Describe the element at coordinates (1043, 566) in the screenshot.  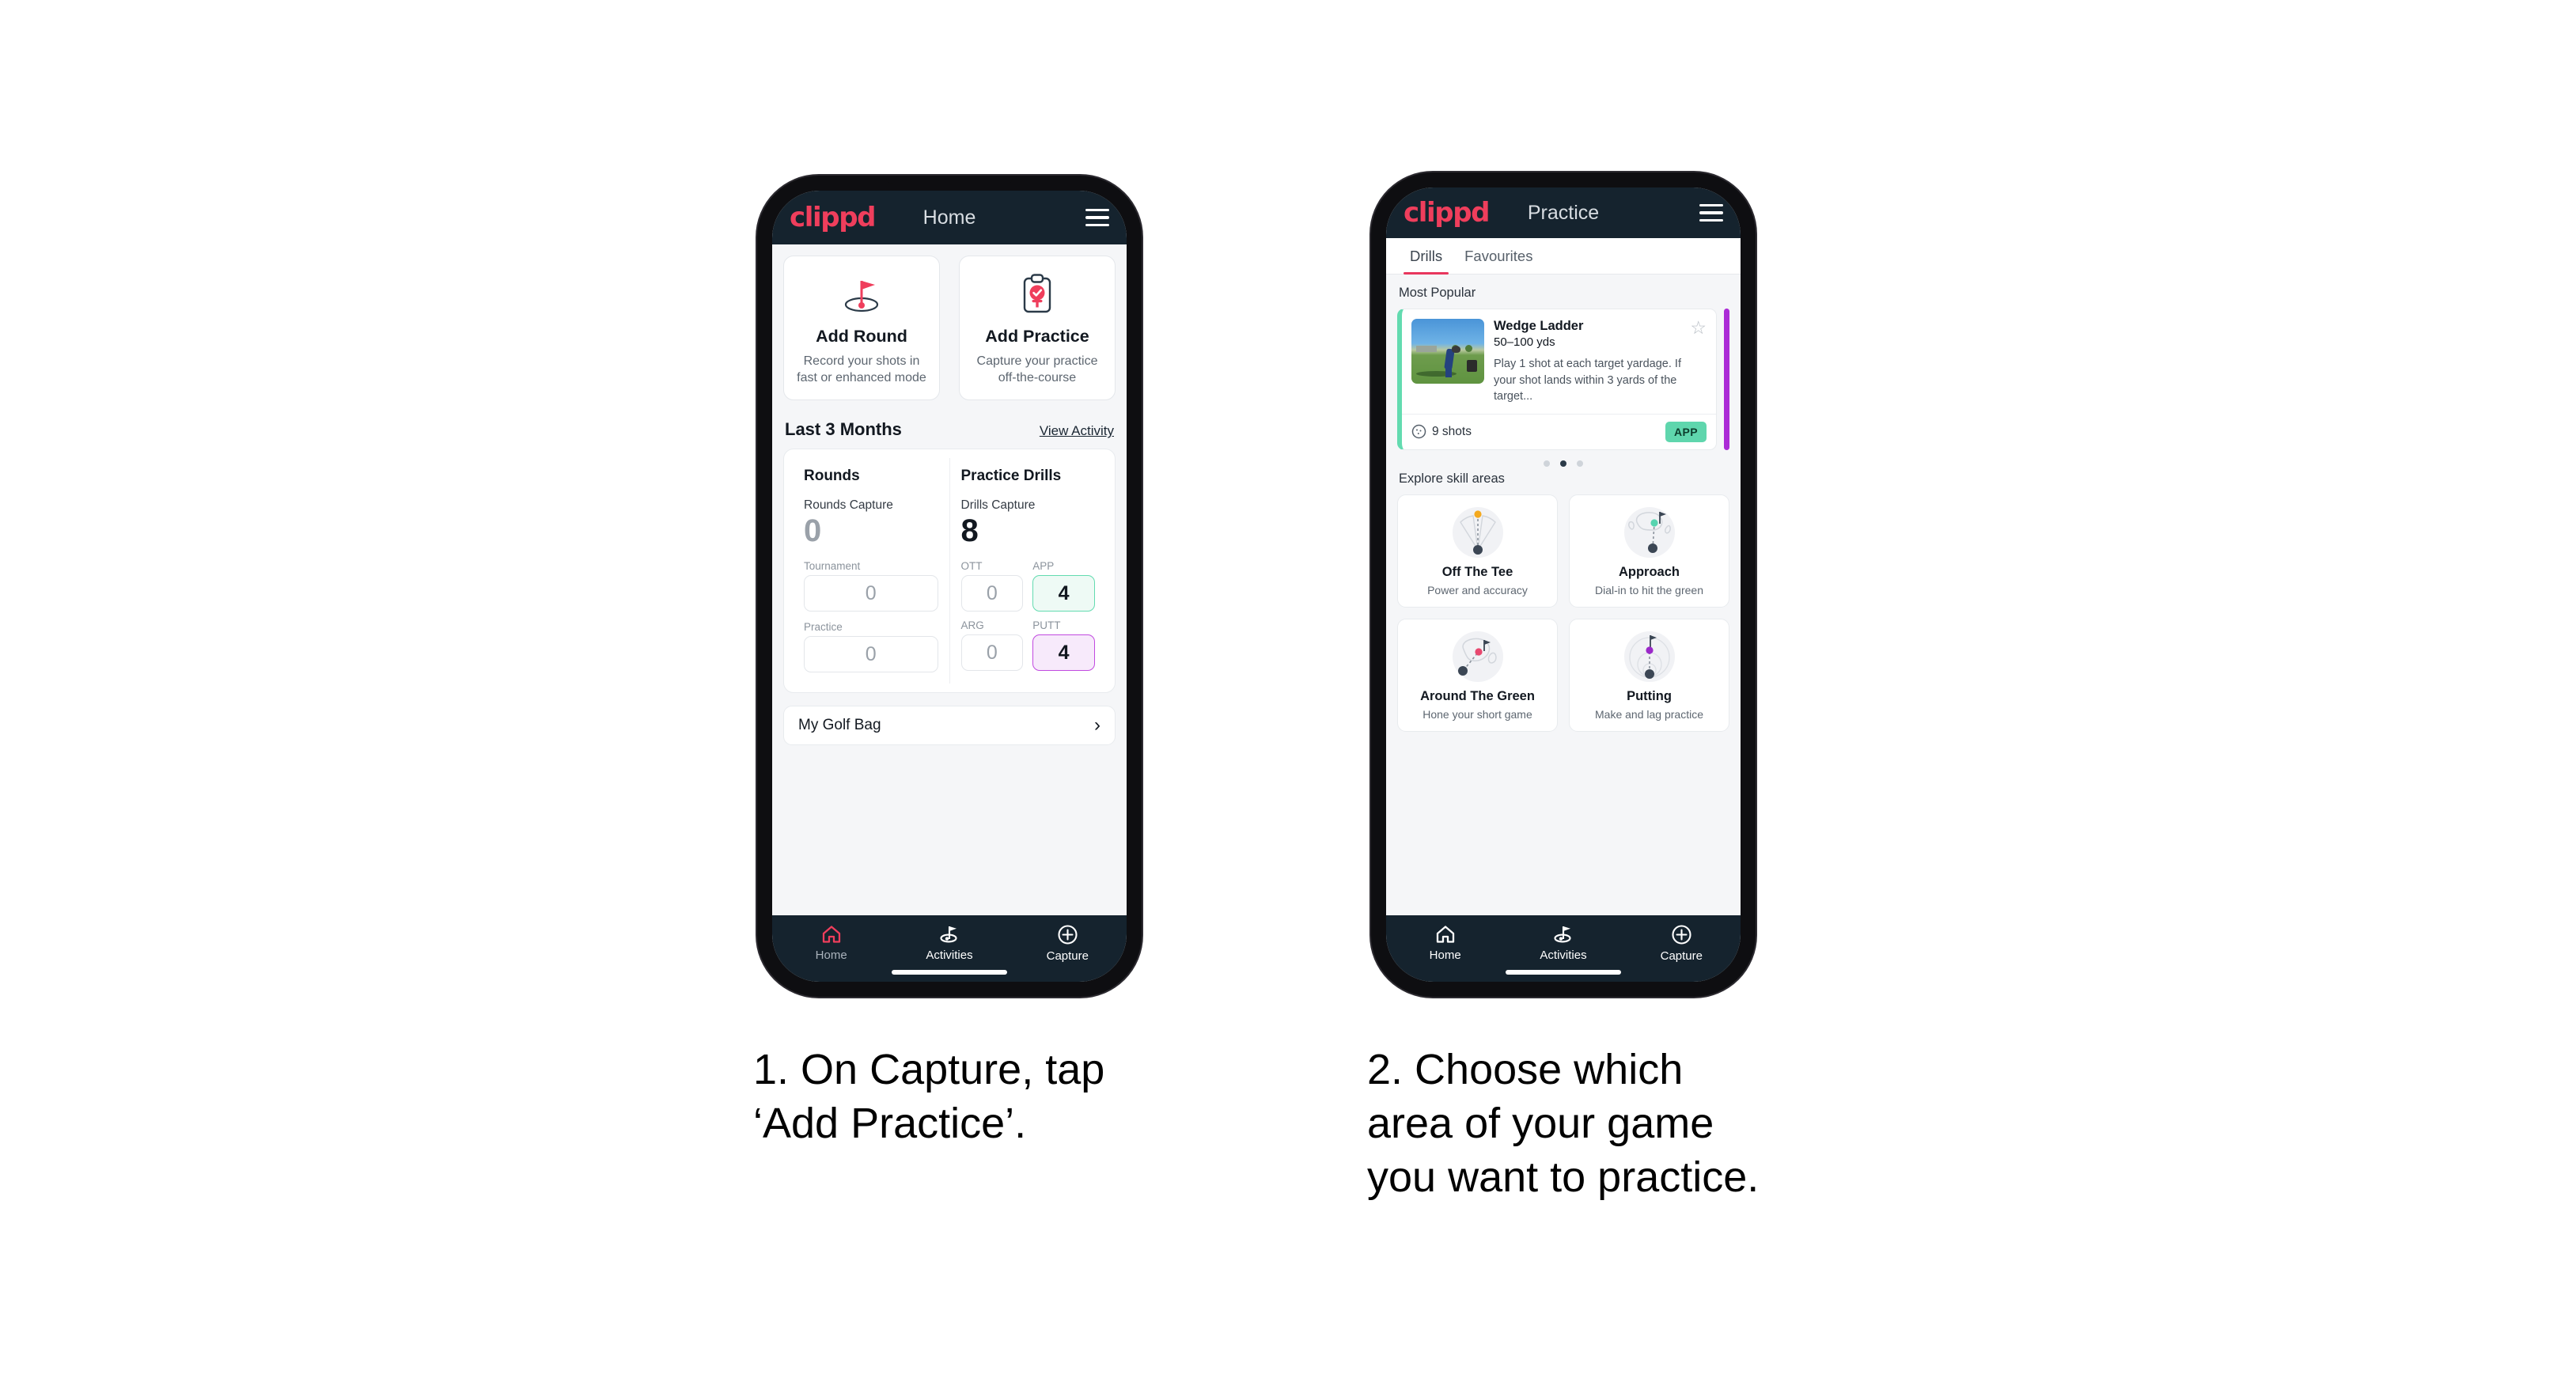
I see `app-label: APP` at that location.